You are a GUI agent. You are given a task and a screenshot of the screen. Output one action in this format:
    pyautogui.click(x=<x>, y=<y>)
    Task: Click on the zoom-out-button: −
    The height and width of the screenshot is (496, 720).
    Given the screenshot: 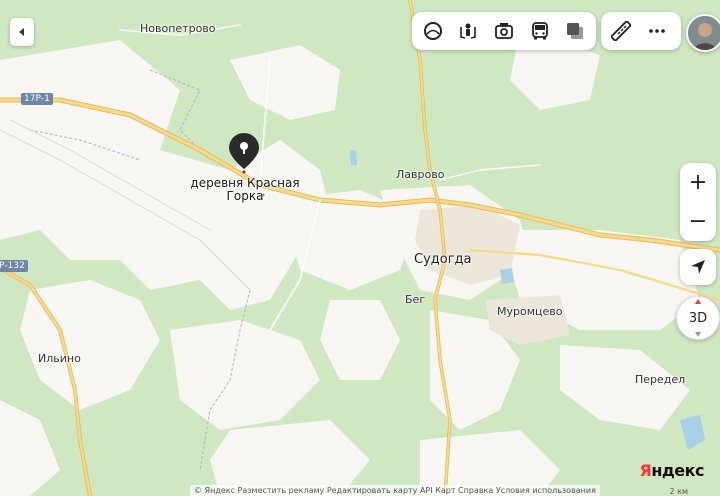 What is the action you would take?
    pyautogui.click(x=698, y=221)
    